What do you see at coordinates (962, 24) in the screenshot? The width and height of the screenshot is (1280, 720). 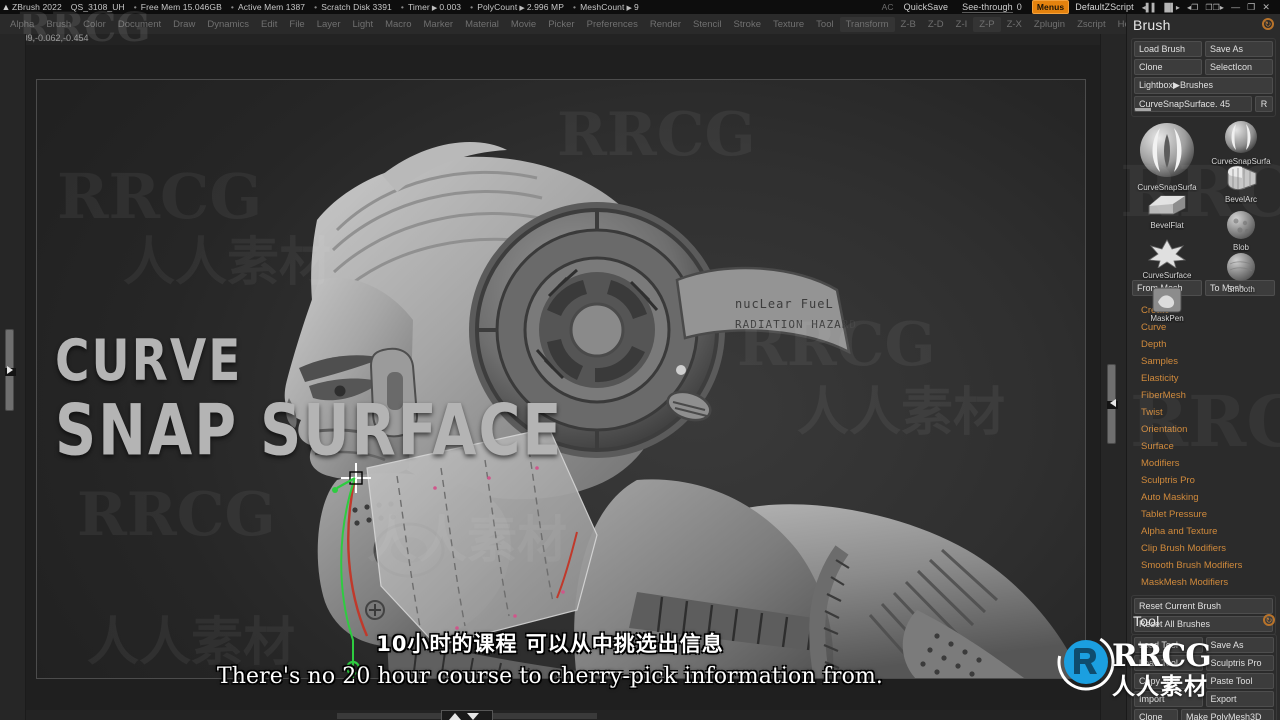 I see `menu-item-zi: Z-I` at bounding box center [962, 24].